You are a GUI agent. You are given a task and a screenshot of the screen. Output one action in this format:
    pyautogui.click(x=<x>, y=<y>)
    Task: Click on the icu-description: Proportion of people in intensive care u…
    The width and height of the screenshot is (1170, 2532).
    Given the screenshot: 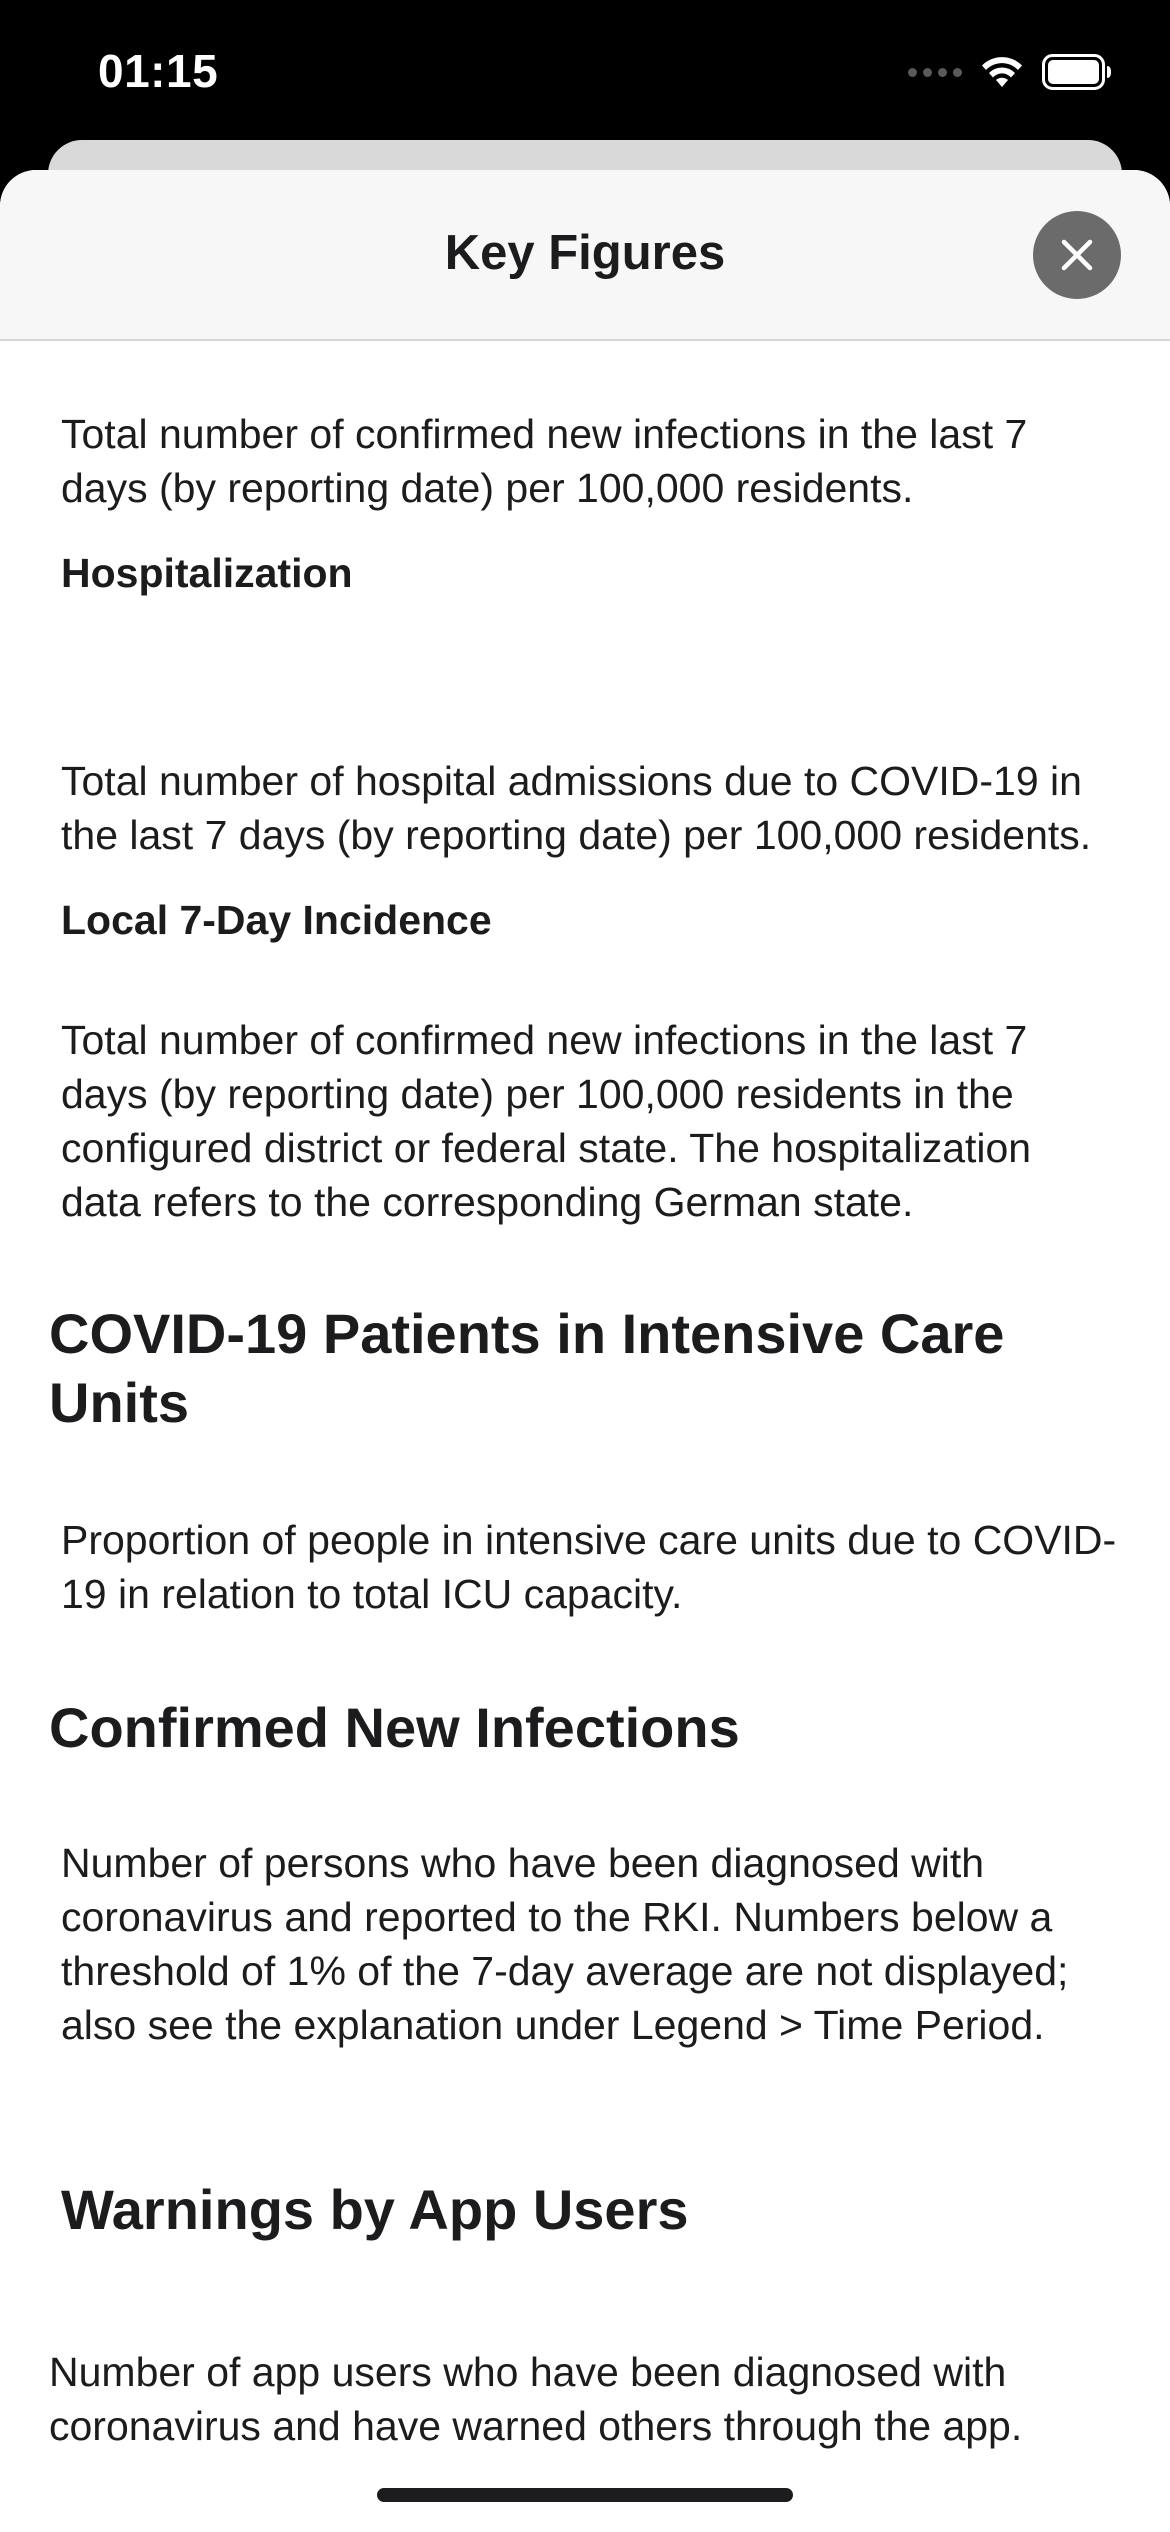 What is the action you would take?
    pyautogui.click(x=589, y=1567)
    